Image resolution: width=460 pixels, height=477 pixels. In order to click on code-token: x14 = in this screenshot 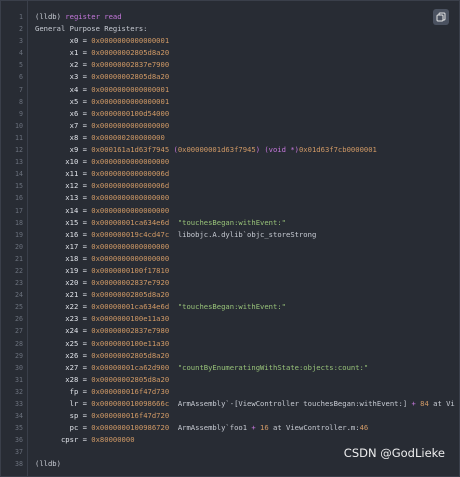, I will do `click(63, 210)`.